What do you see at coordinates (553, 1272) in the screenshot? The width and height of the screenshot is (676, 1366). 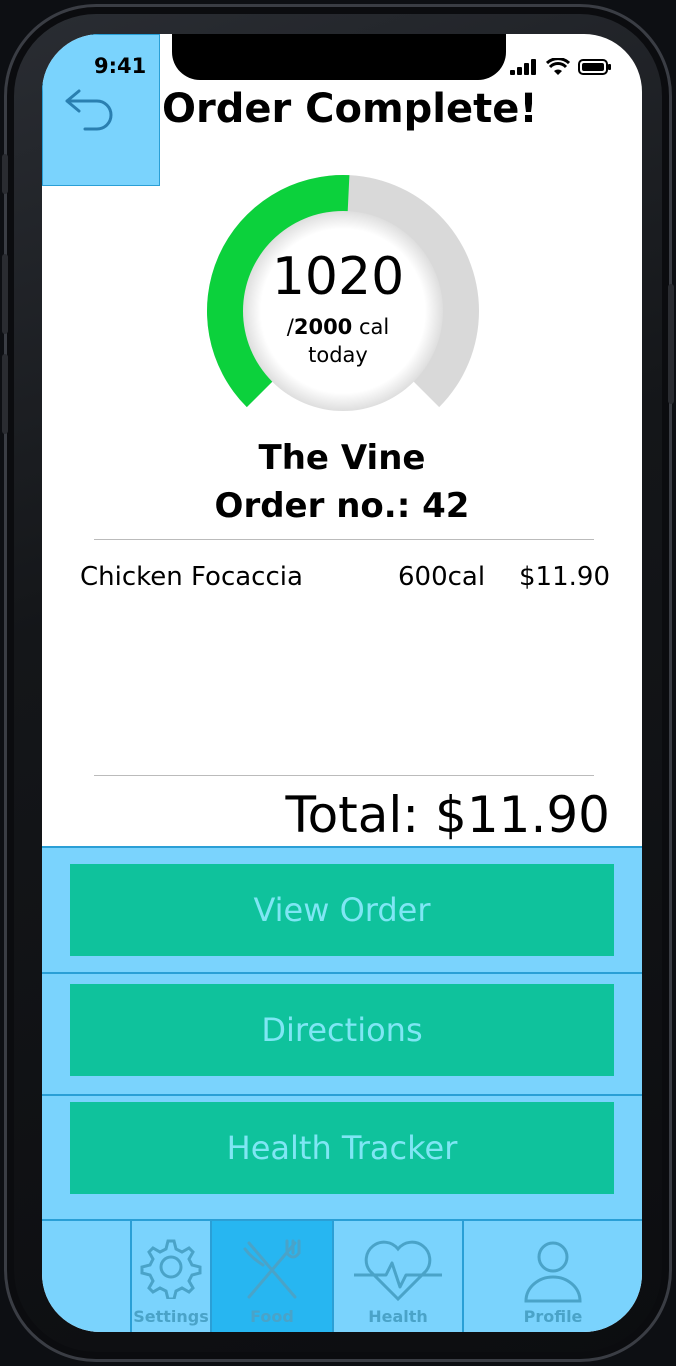 I see `person-icon` at bounding box center [553, 1272].